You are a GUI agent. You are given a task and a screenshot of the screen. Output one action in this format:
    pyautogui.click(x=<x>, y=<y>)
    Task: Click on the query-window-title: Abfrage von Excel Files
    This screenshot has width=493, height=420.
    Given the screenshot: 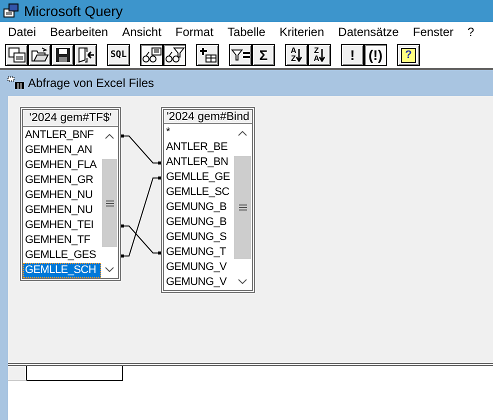 What is the action you would take?
    pyautogui.click(x=91, y=83)
    